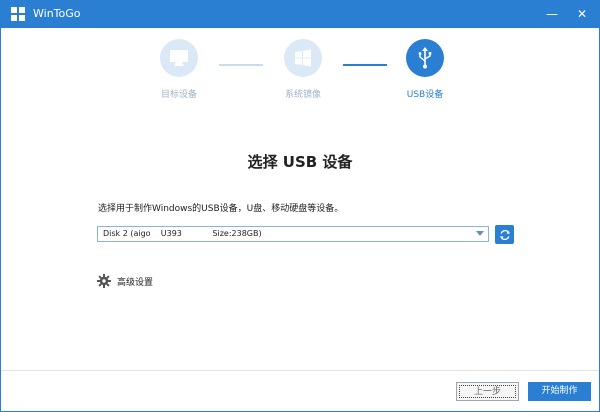 The width and height of the screenshot is (600, 412). Describe the element at coordinates (302, 95) in the screenshot. I see `step-label: 系统镜像` at that location.